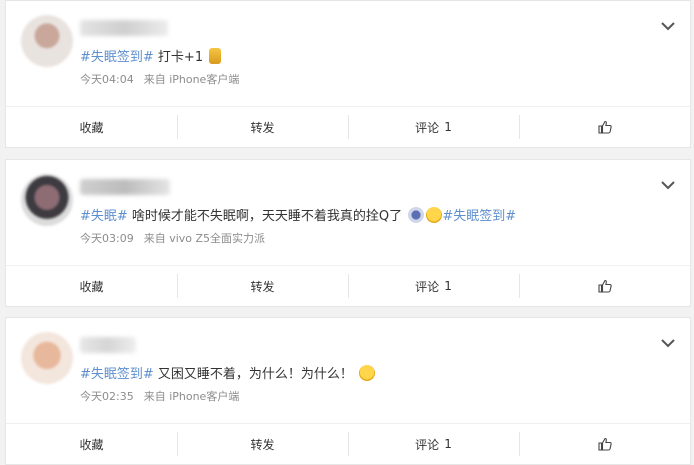 The image size is (694, 465). I want to click on post-content: #失眠# 啥时候才能不失眠啊，天天睡不着我真的拴Q了 #失眠签到#, so click(298, 214).